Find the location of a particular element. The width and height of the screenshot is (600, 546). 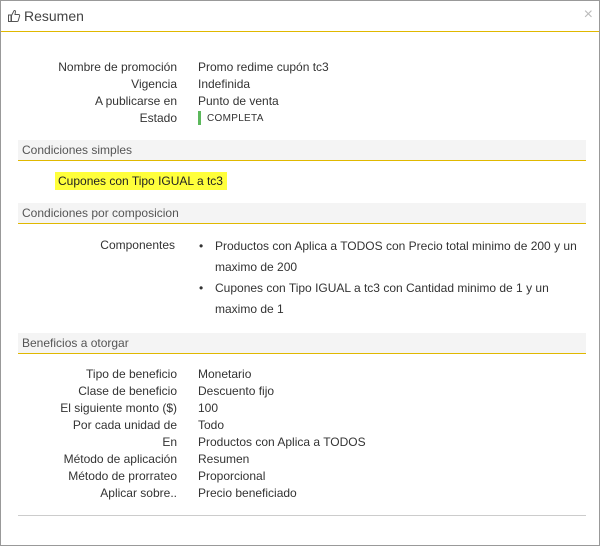

benefit-value: 100 is located at coordinates (208, 408).